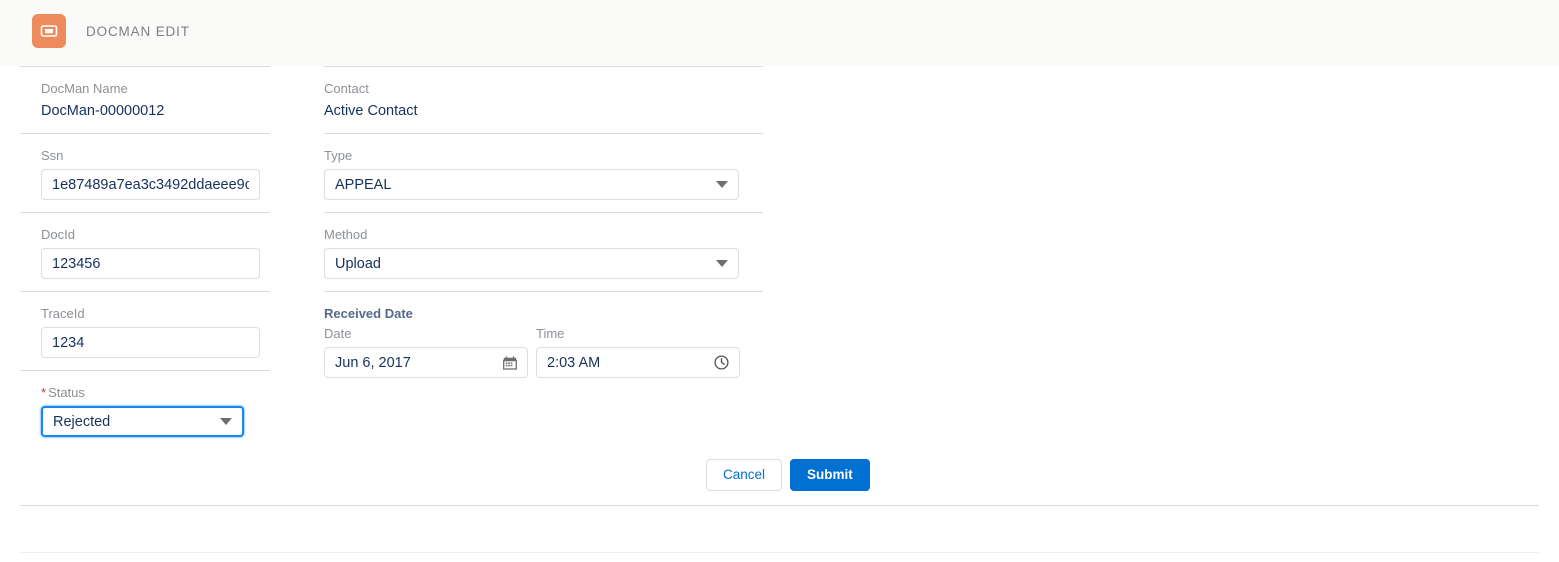 The image size is (1559, 562). Describe the element at coordinates (744, 475) in the screenshot. I see `cancel-button: Cancel` at that location.